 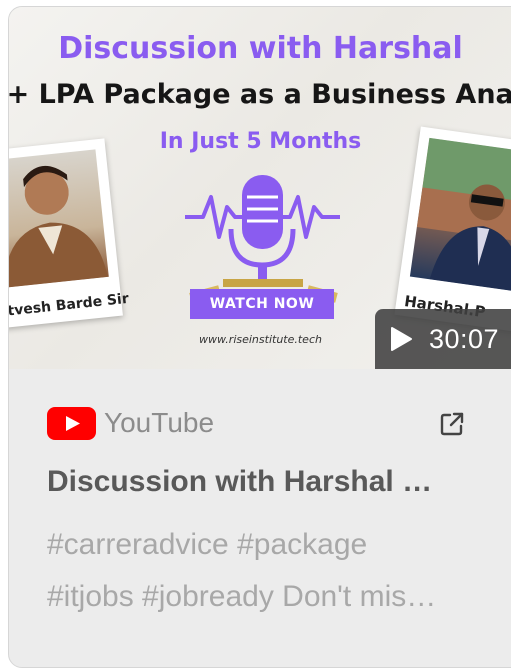 I want to click on right-person-photo: Harshal.P, so click(x=452, y=230).